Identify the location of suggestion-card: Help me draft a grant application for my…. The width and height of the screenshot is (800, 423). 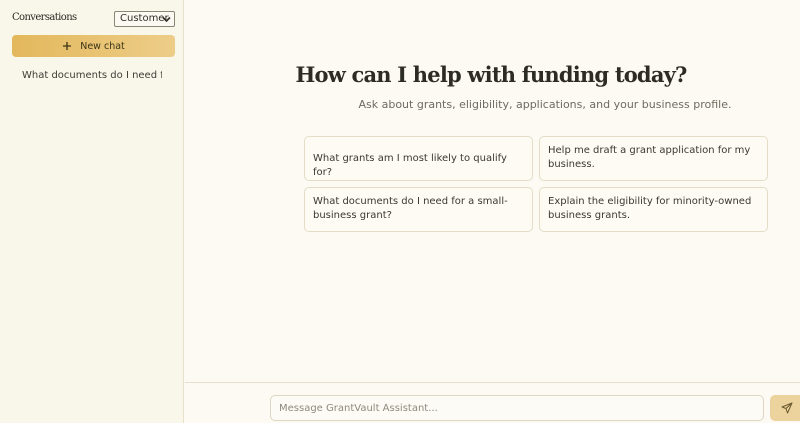
(653, 158).